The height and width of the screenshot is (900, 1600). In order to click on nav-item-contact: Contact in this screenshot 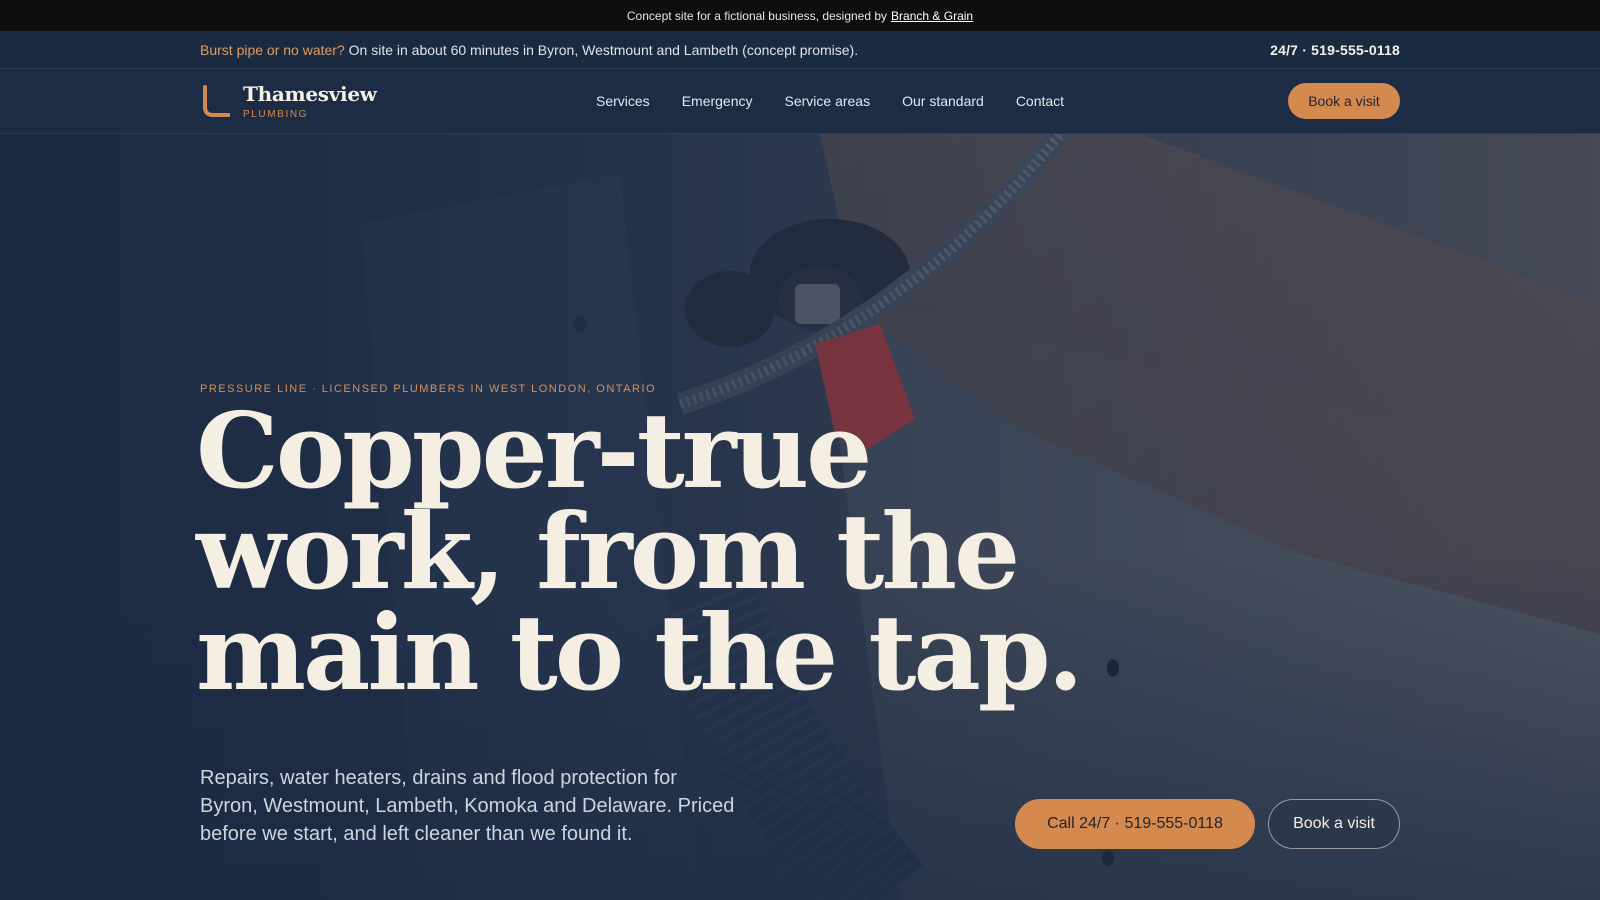, I will do `click(1040, 101)`.